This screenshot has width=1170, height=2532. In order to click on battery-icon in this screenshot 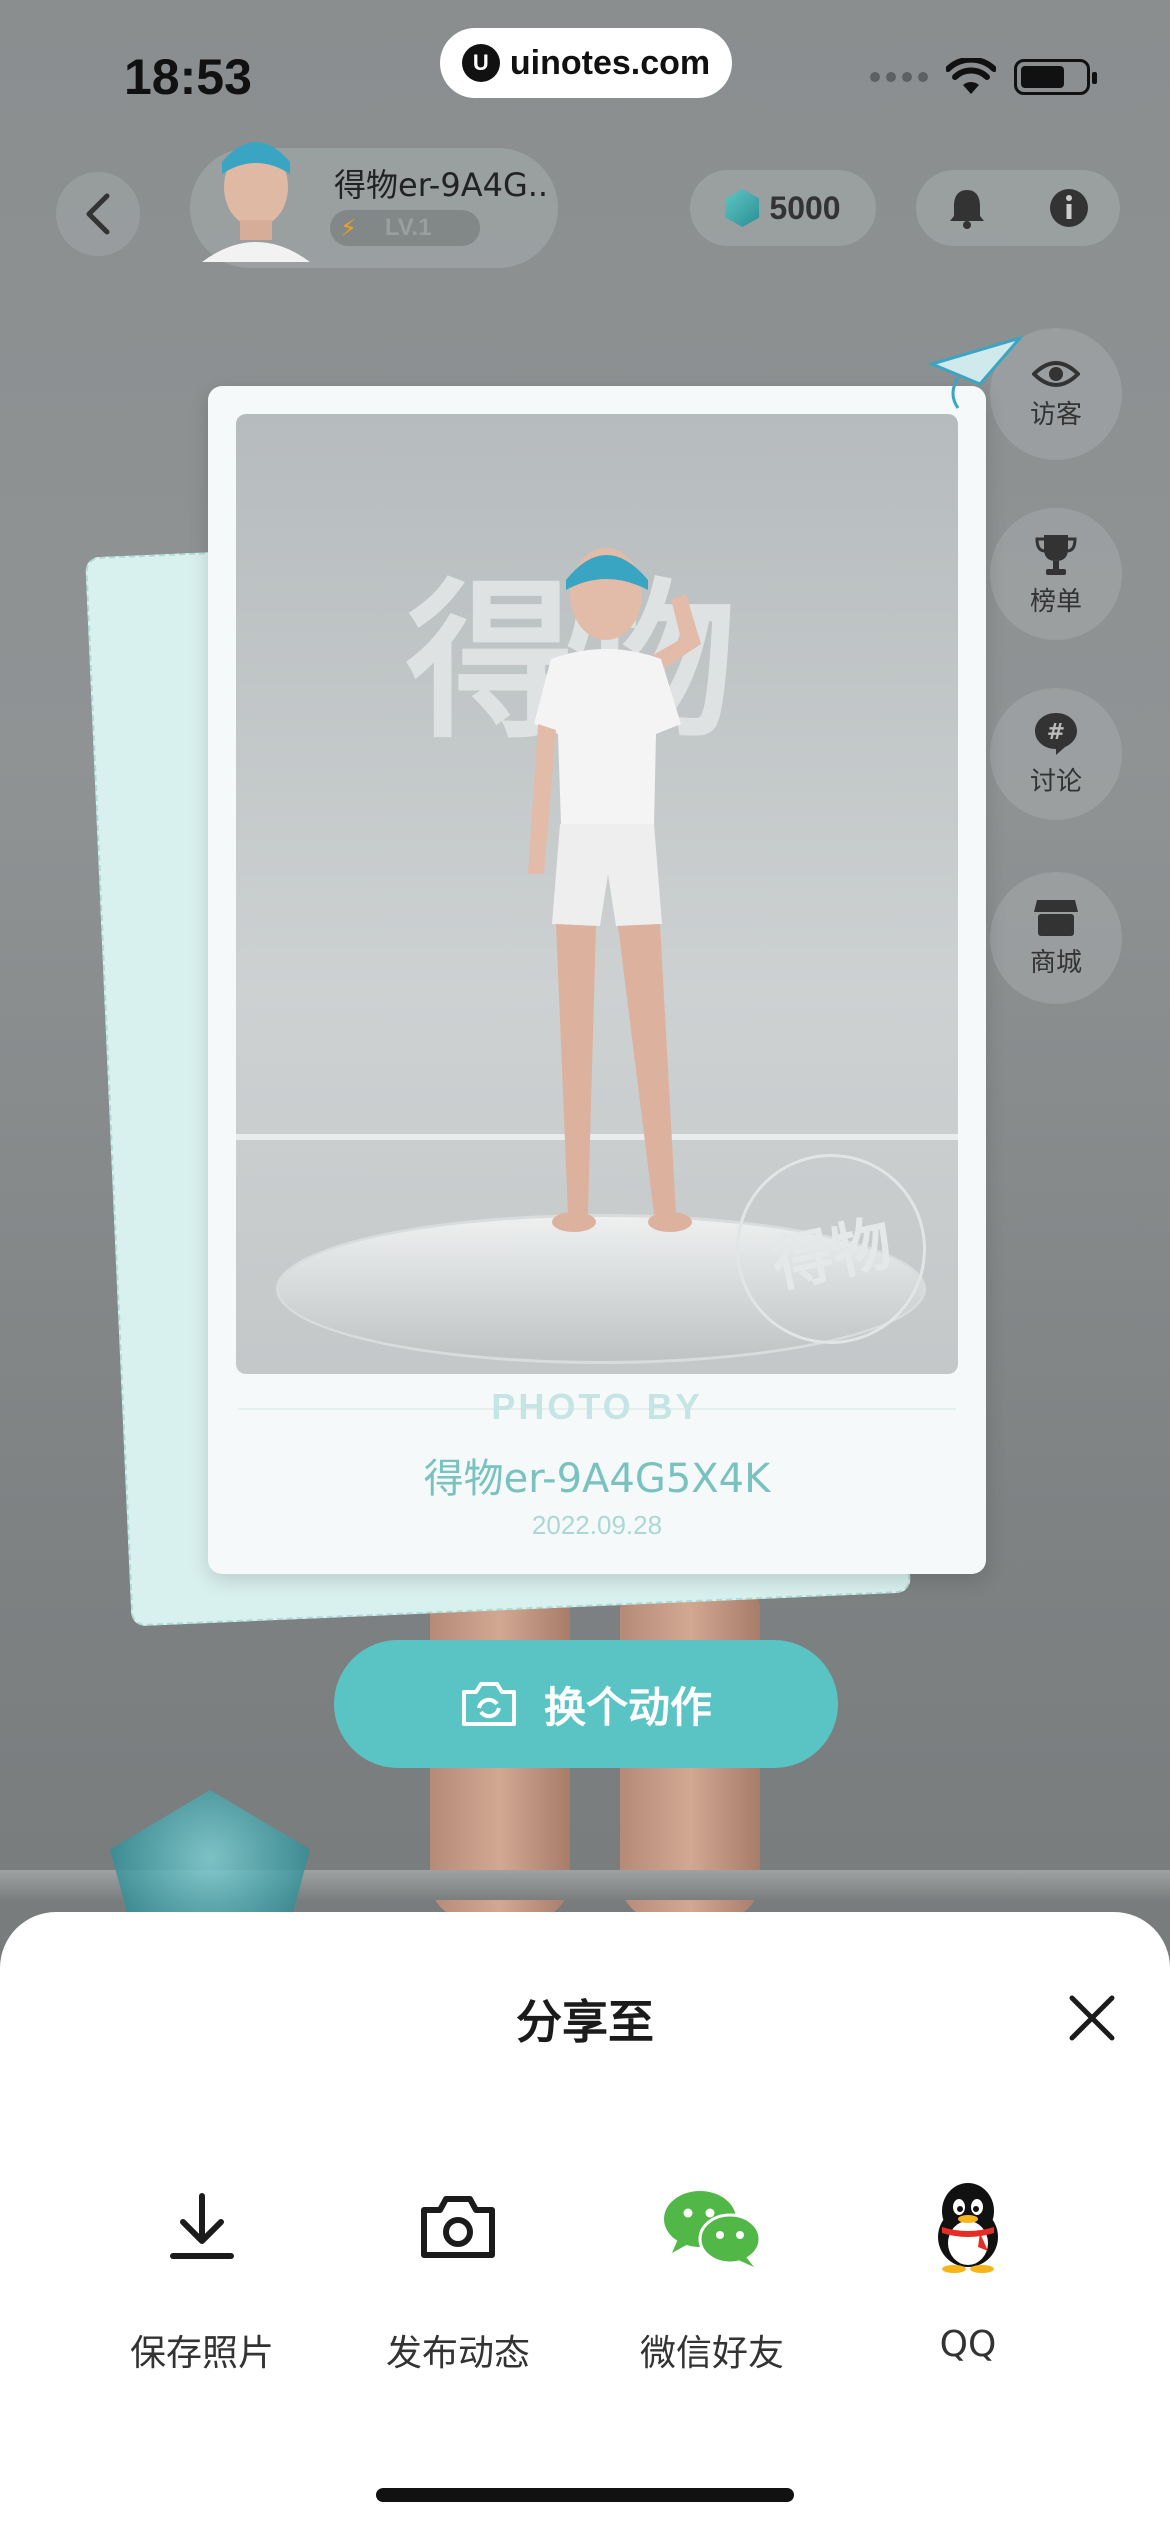, I will do `click(1055, 77)`.